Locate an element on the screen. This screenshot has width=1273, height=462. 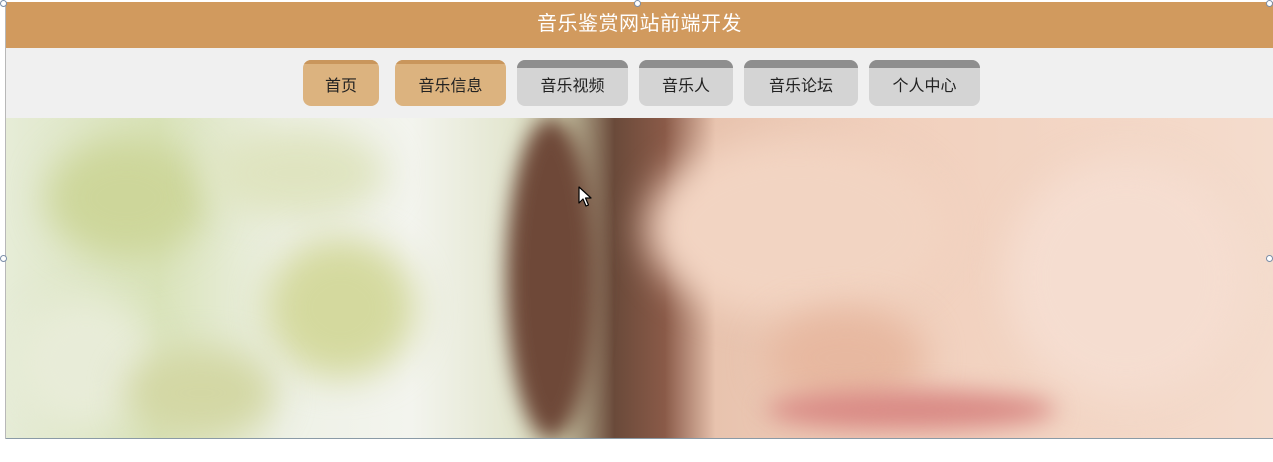
page-title-text: 音乐鉴赏网站前端开发 is located at coordinates (639, 23).